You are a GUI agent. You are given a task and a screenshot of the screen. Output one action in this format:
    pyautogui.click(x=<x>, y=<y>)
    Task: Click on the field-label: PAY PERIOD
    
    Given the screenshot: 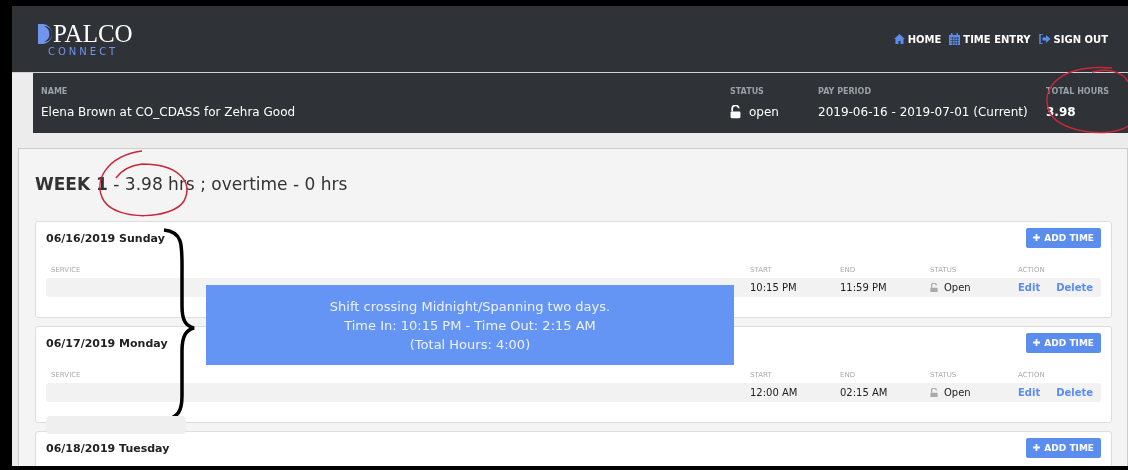 What is the action you would take?
    pyautogui.click(x=845, y=91)
    